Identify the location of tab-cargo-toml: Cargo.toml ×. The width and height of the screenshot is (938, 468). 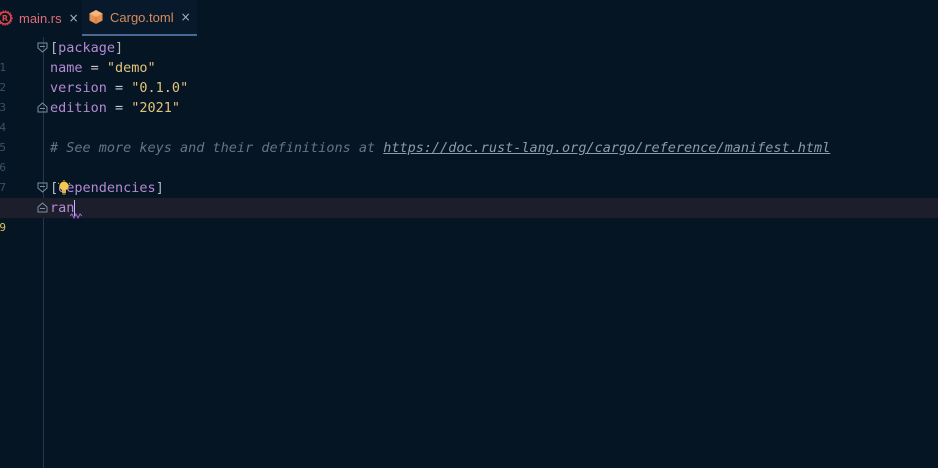
(139, 18).